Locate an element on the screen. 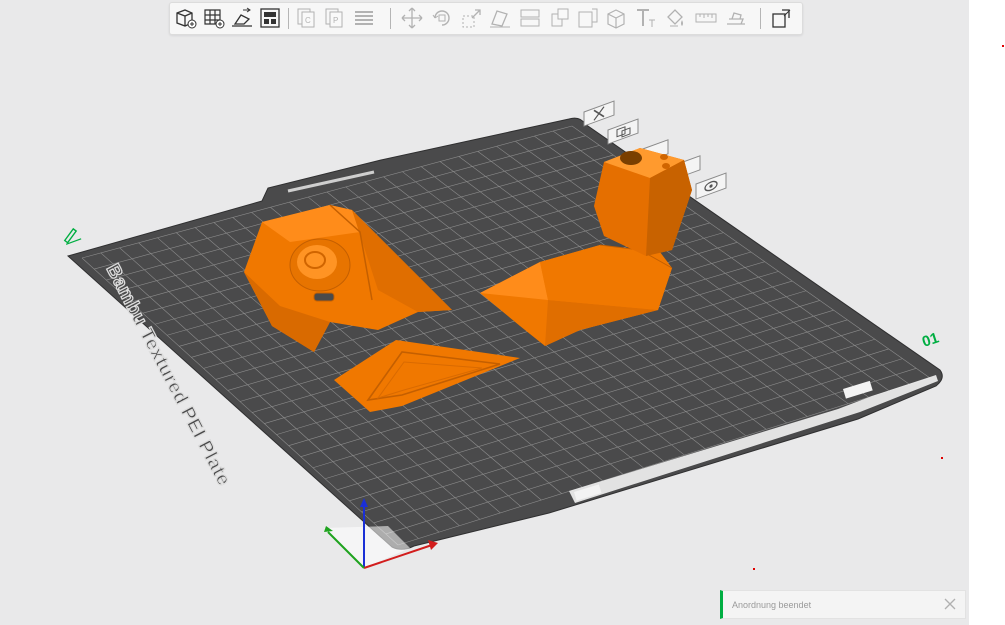 The height and width of the screenshot is (625, 1005). ruler-icon is located at coordinates (706, 18).